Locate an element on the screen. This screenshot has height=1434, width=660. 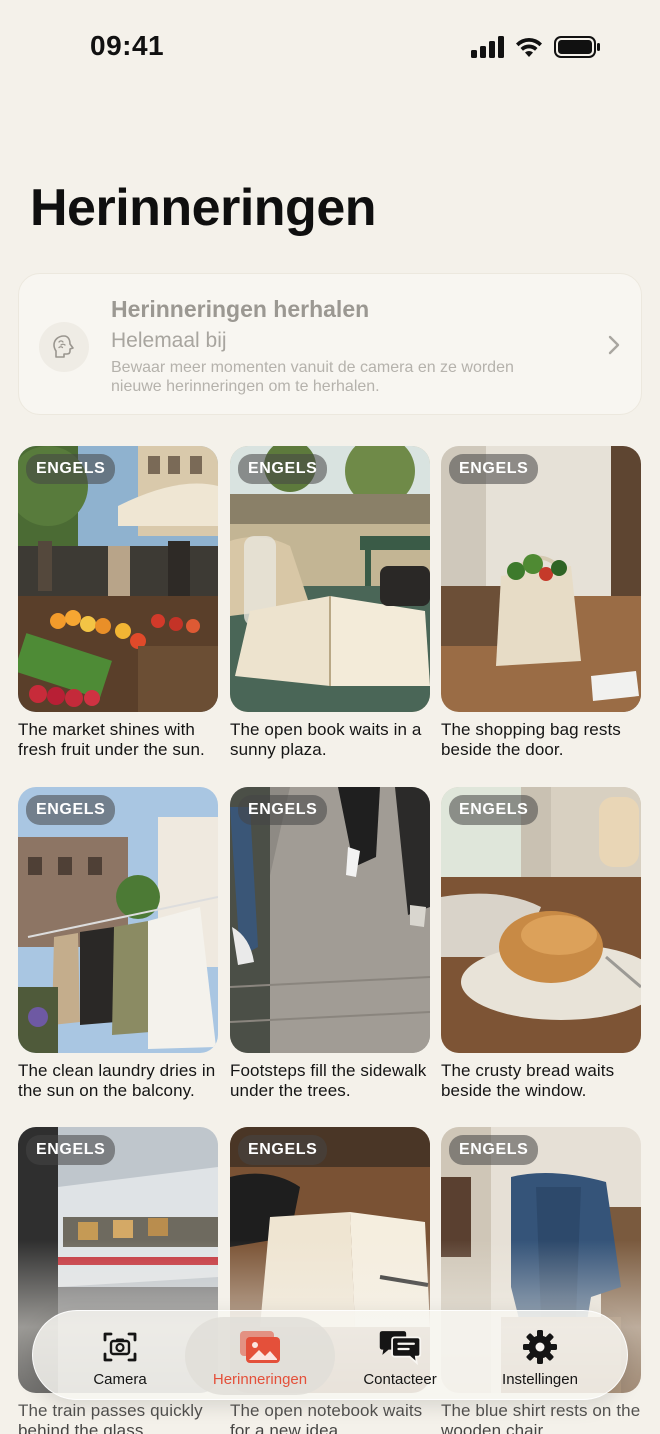
tab-label: Instellingen is located at coordinates (540, 1379).